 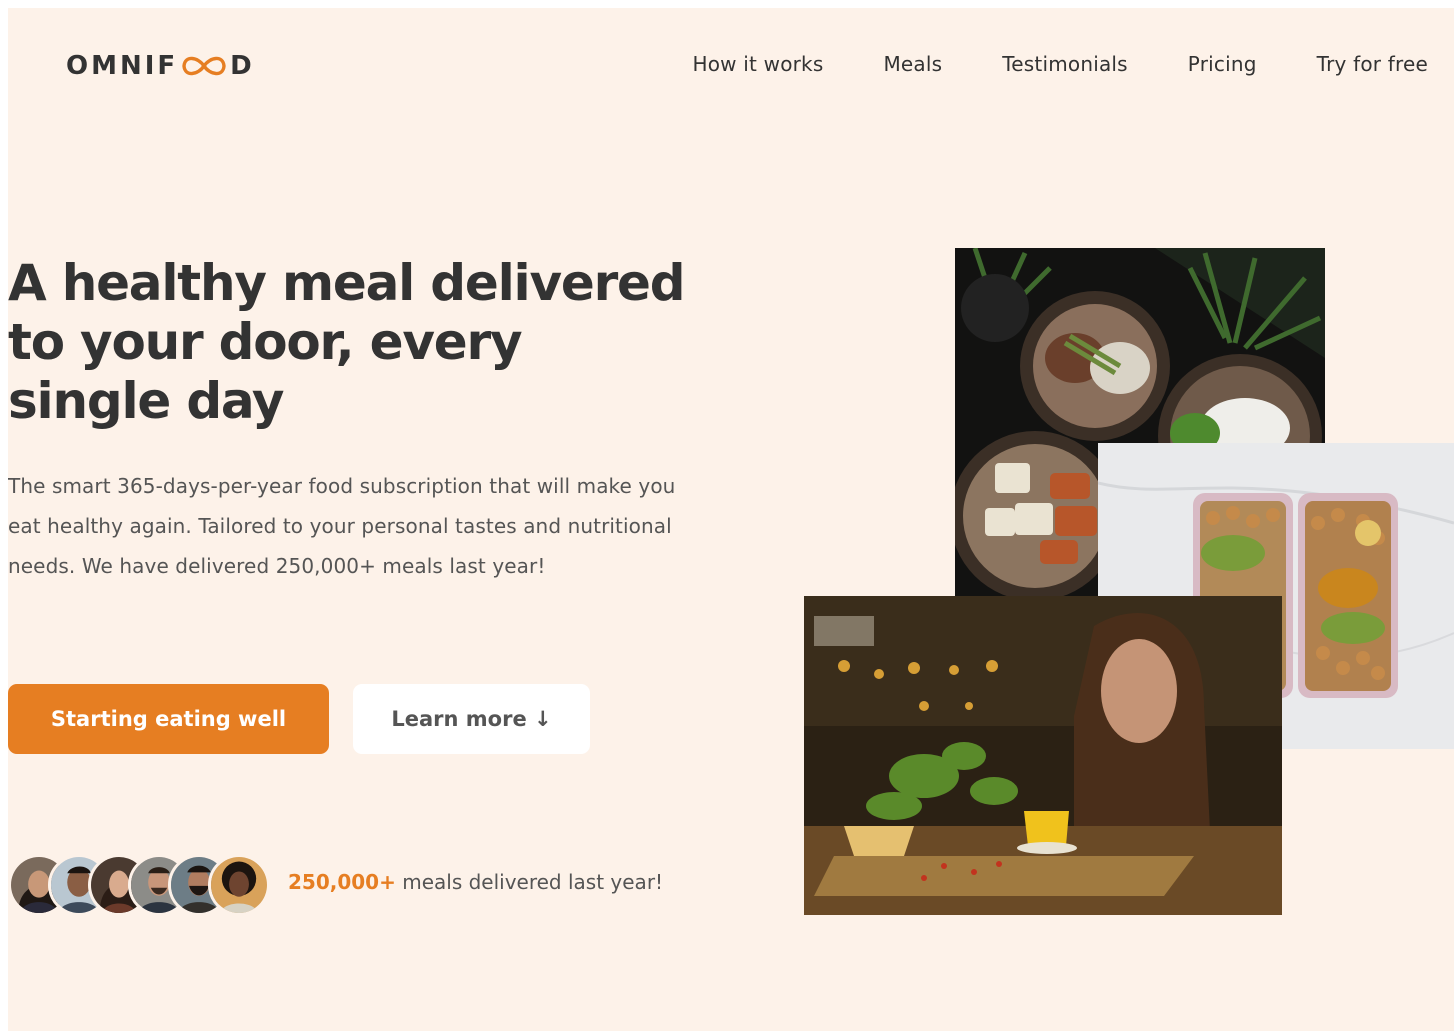 What do you see at coordinates (1222, 64) in the screenshot?
I see `nav-pricing: Pricing` at bounding box center [1222, 64].